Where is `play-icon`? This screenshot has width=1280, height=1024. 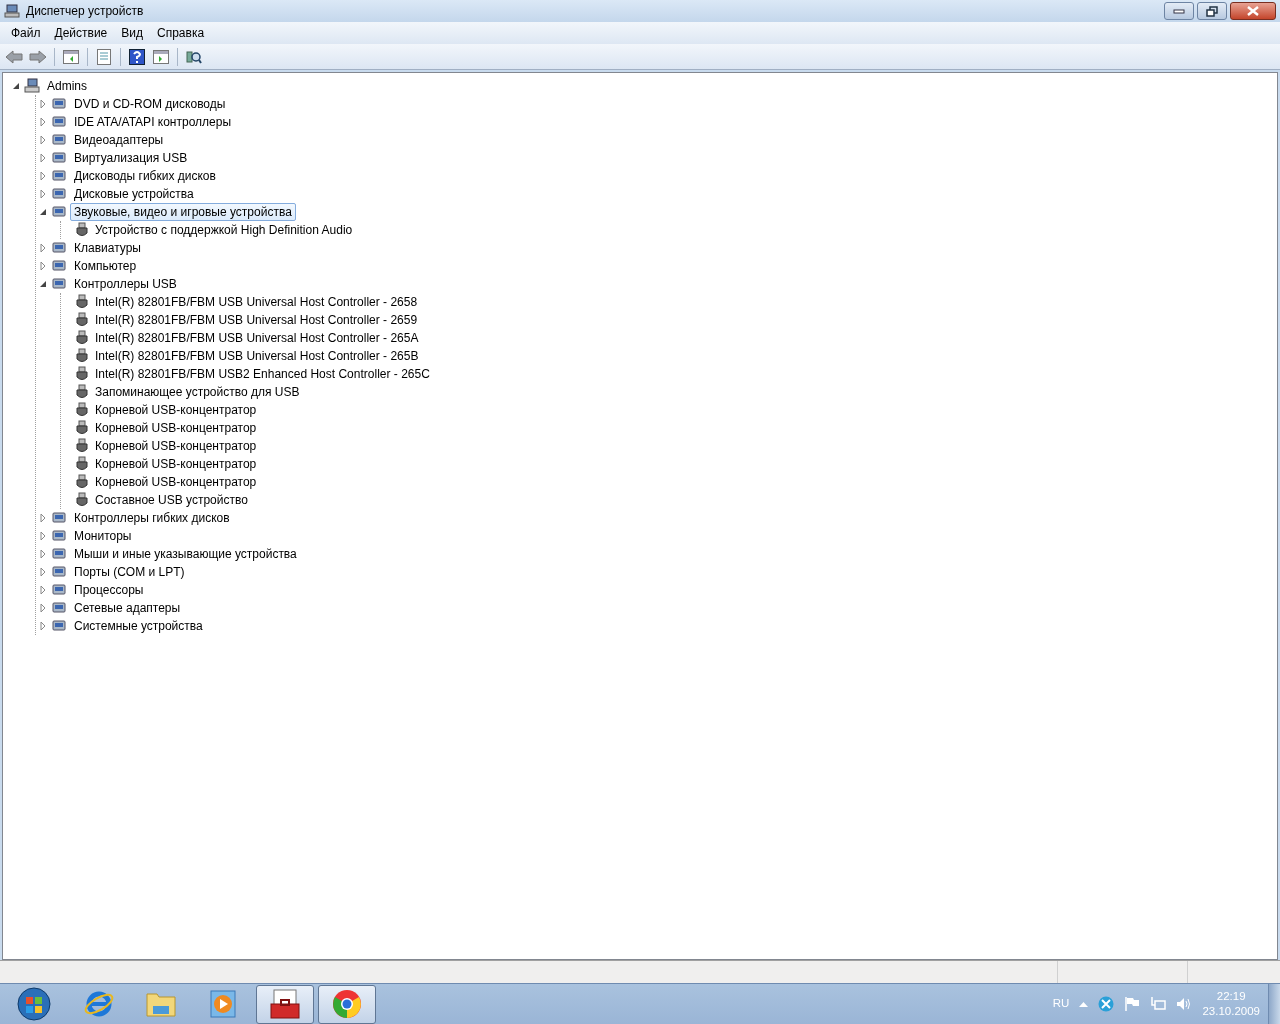
play-icon is located at coordinates (223, 1004).